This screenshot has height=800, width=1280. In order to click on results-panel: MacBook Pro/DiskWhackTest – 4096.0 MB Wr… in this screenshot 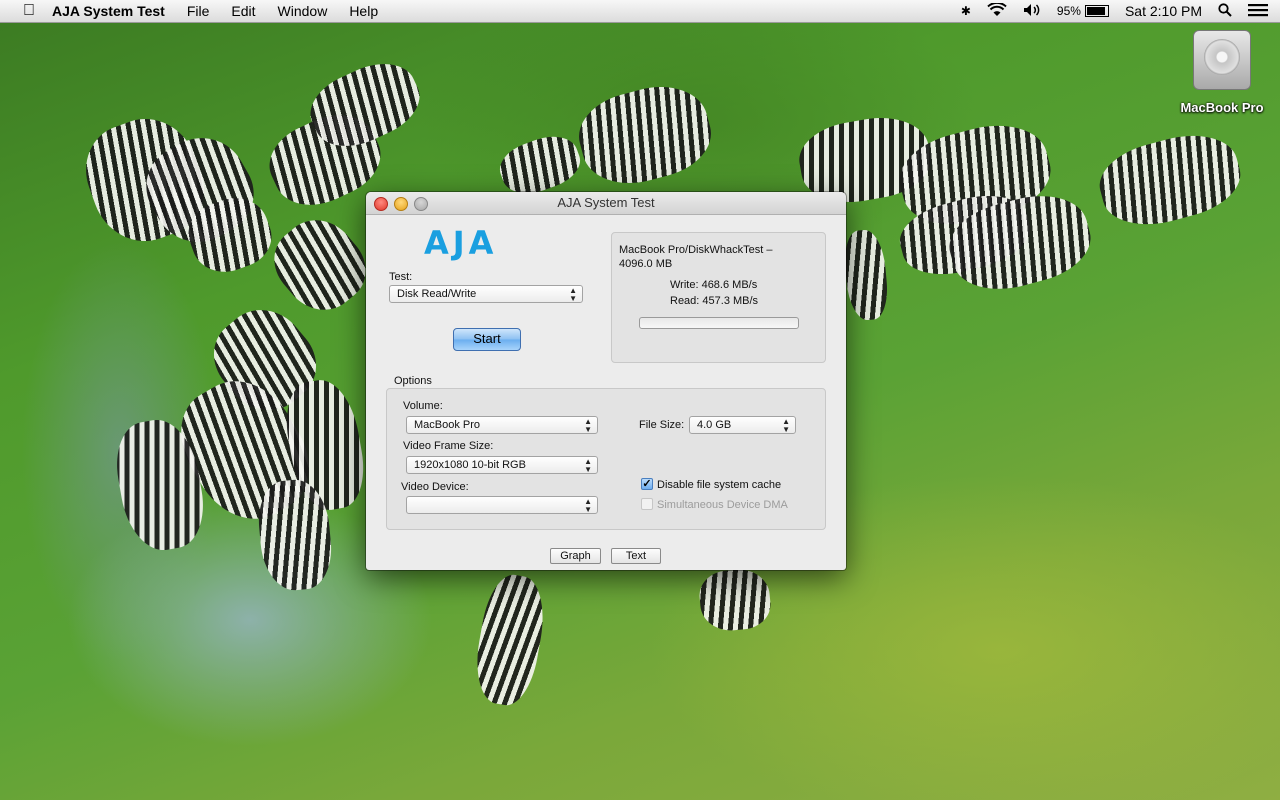, I will do `click(718, 297)`.